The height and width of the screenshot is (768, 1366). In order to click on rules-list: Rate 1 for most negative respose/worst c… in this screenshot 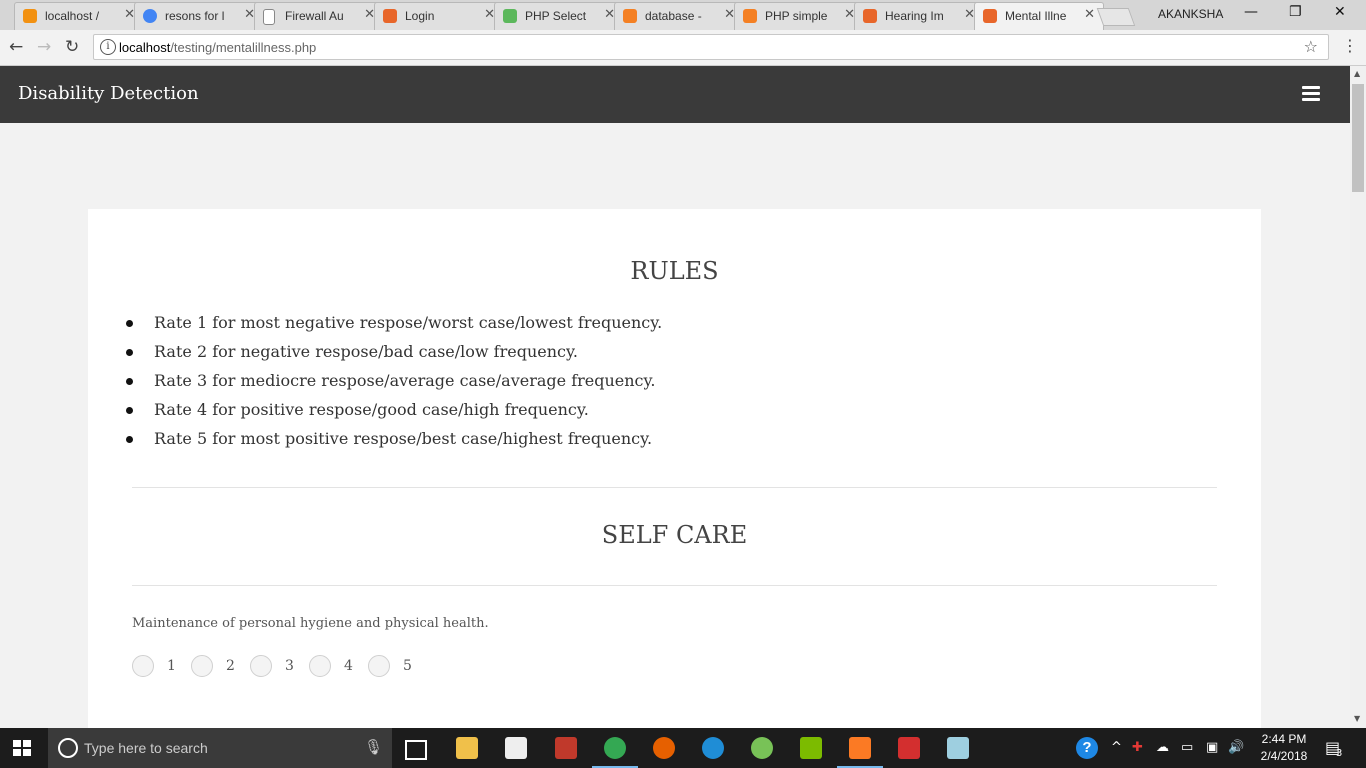, I will do `click(394, 385)`.